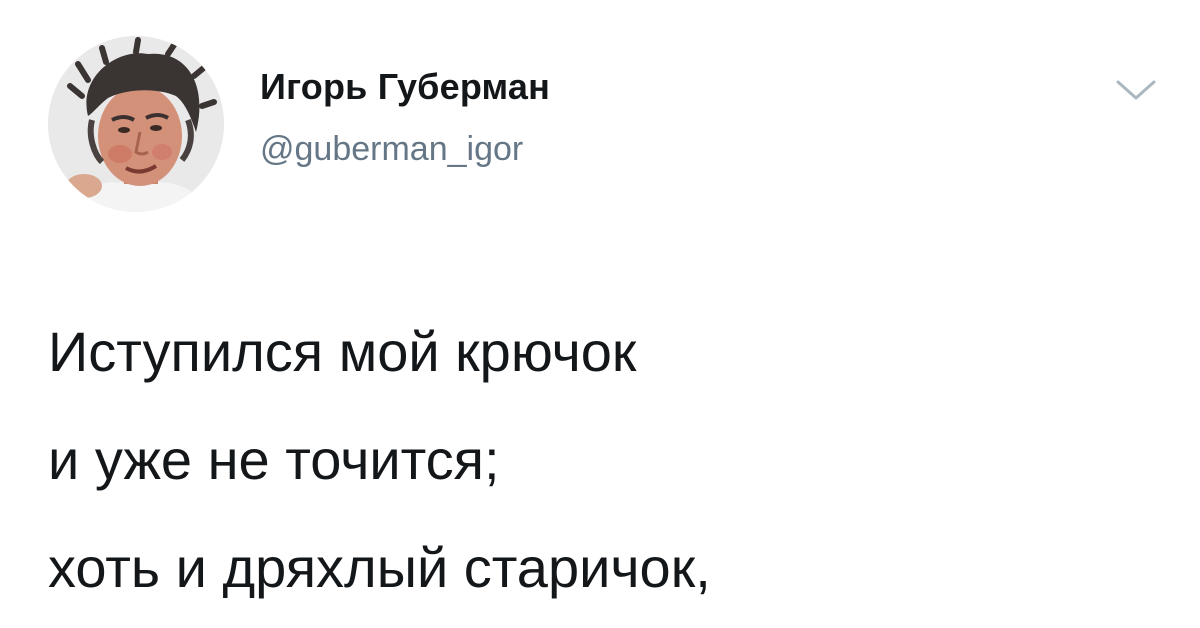 The image size is (1200, 628). I want to click on author-avatar, so click(136, 124).